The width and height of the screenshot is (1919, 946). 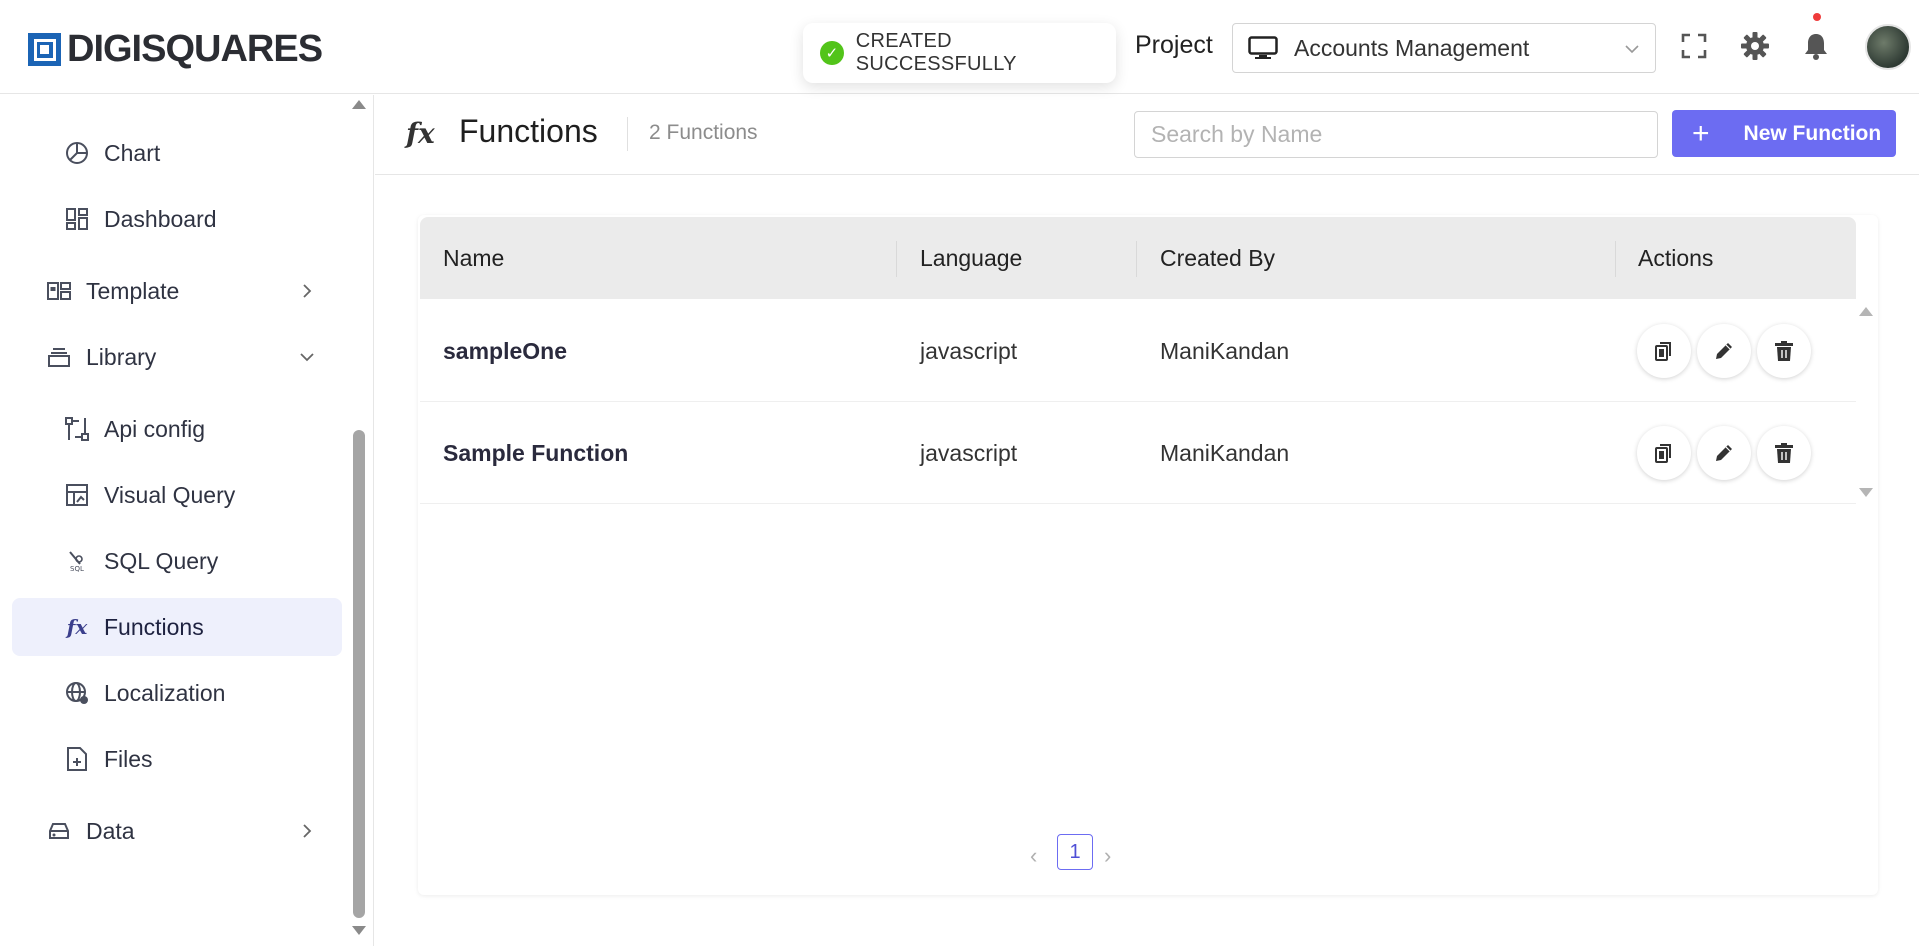 I want to click on project-label: Project, so click(x=1174, y=45).